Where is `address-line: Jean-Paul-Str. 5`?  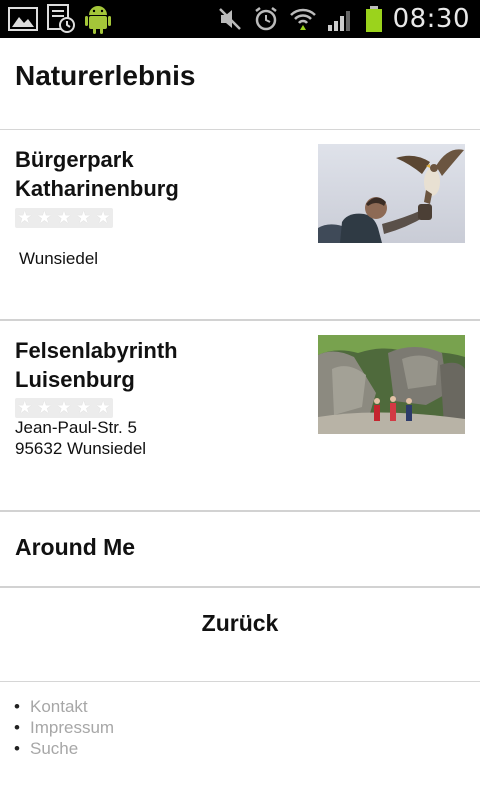 address-line: Jean-Paul-Str. 5 is located at coordinates (76, 427).